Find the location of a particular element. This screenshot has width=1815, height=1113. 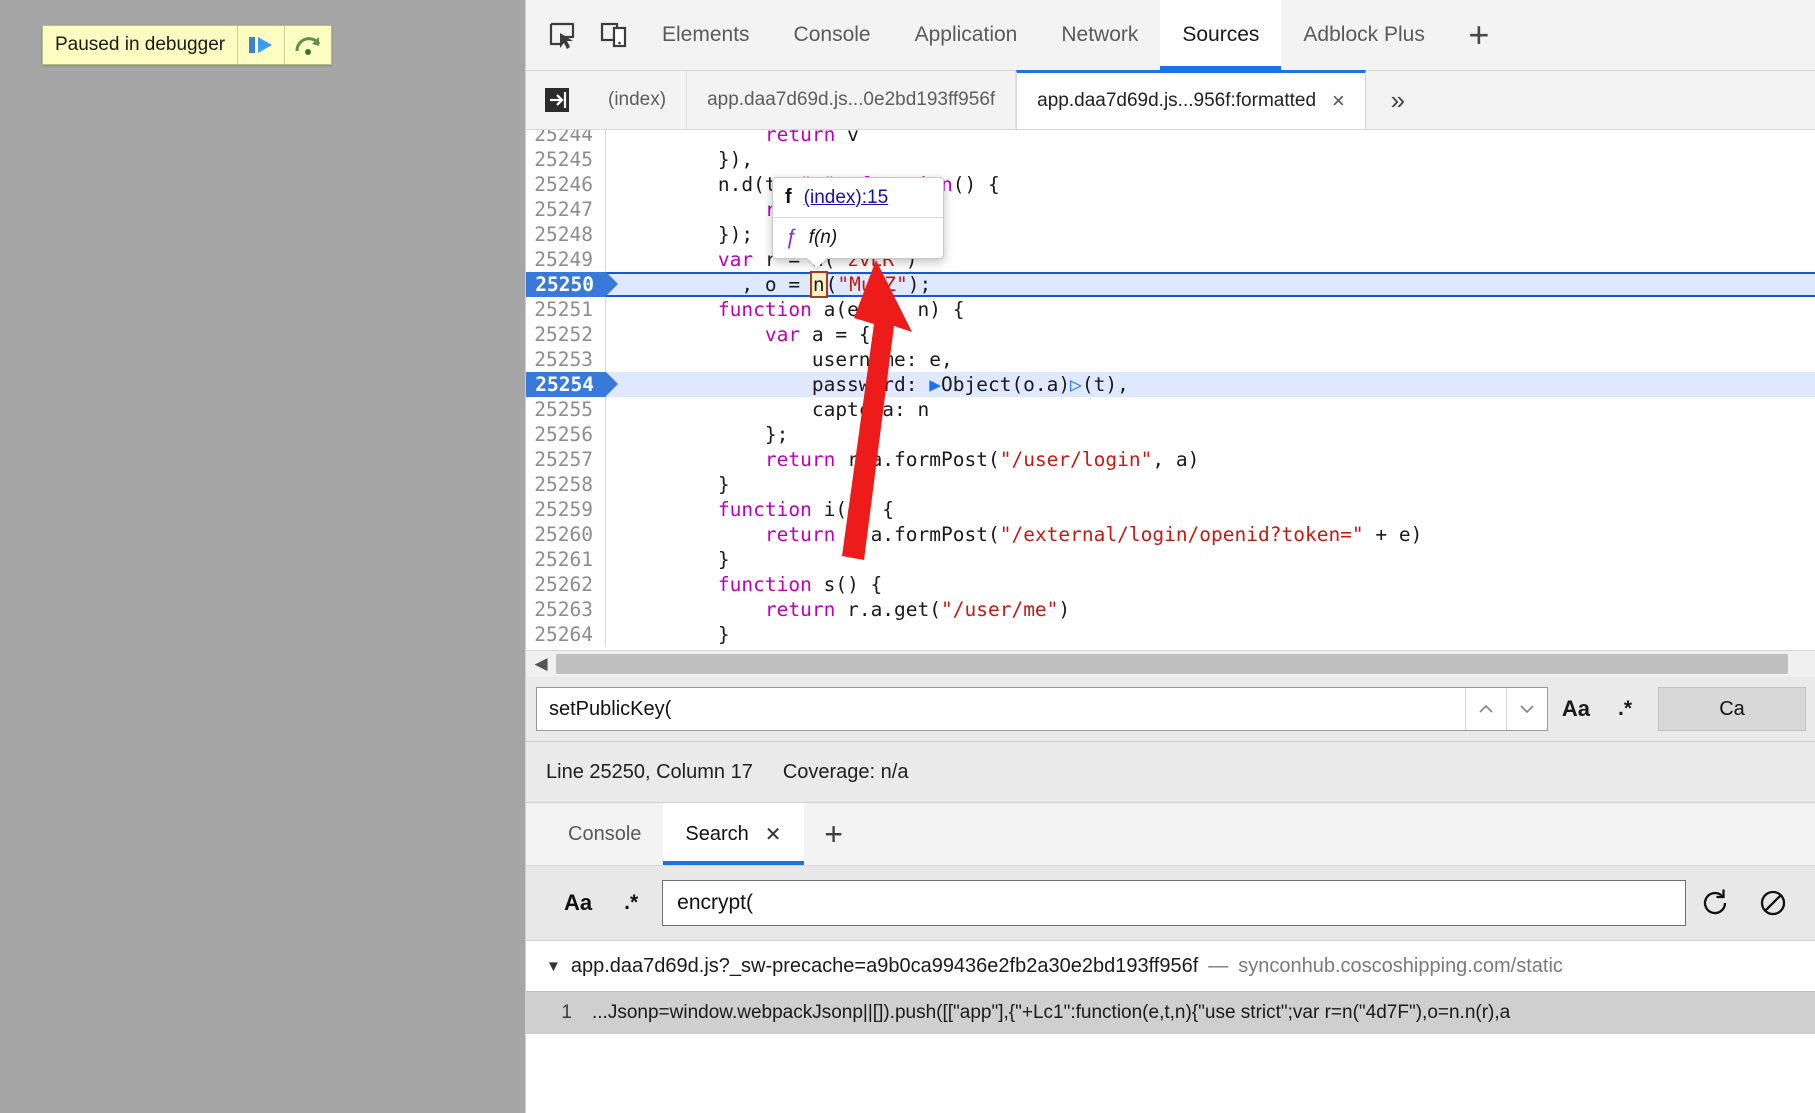

line-number: 25250 is located at coordinates (572, 284).